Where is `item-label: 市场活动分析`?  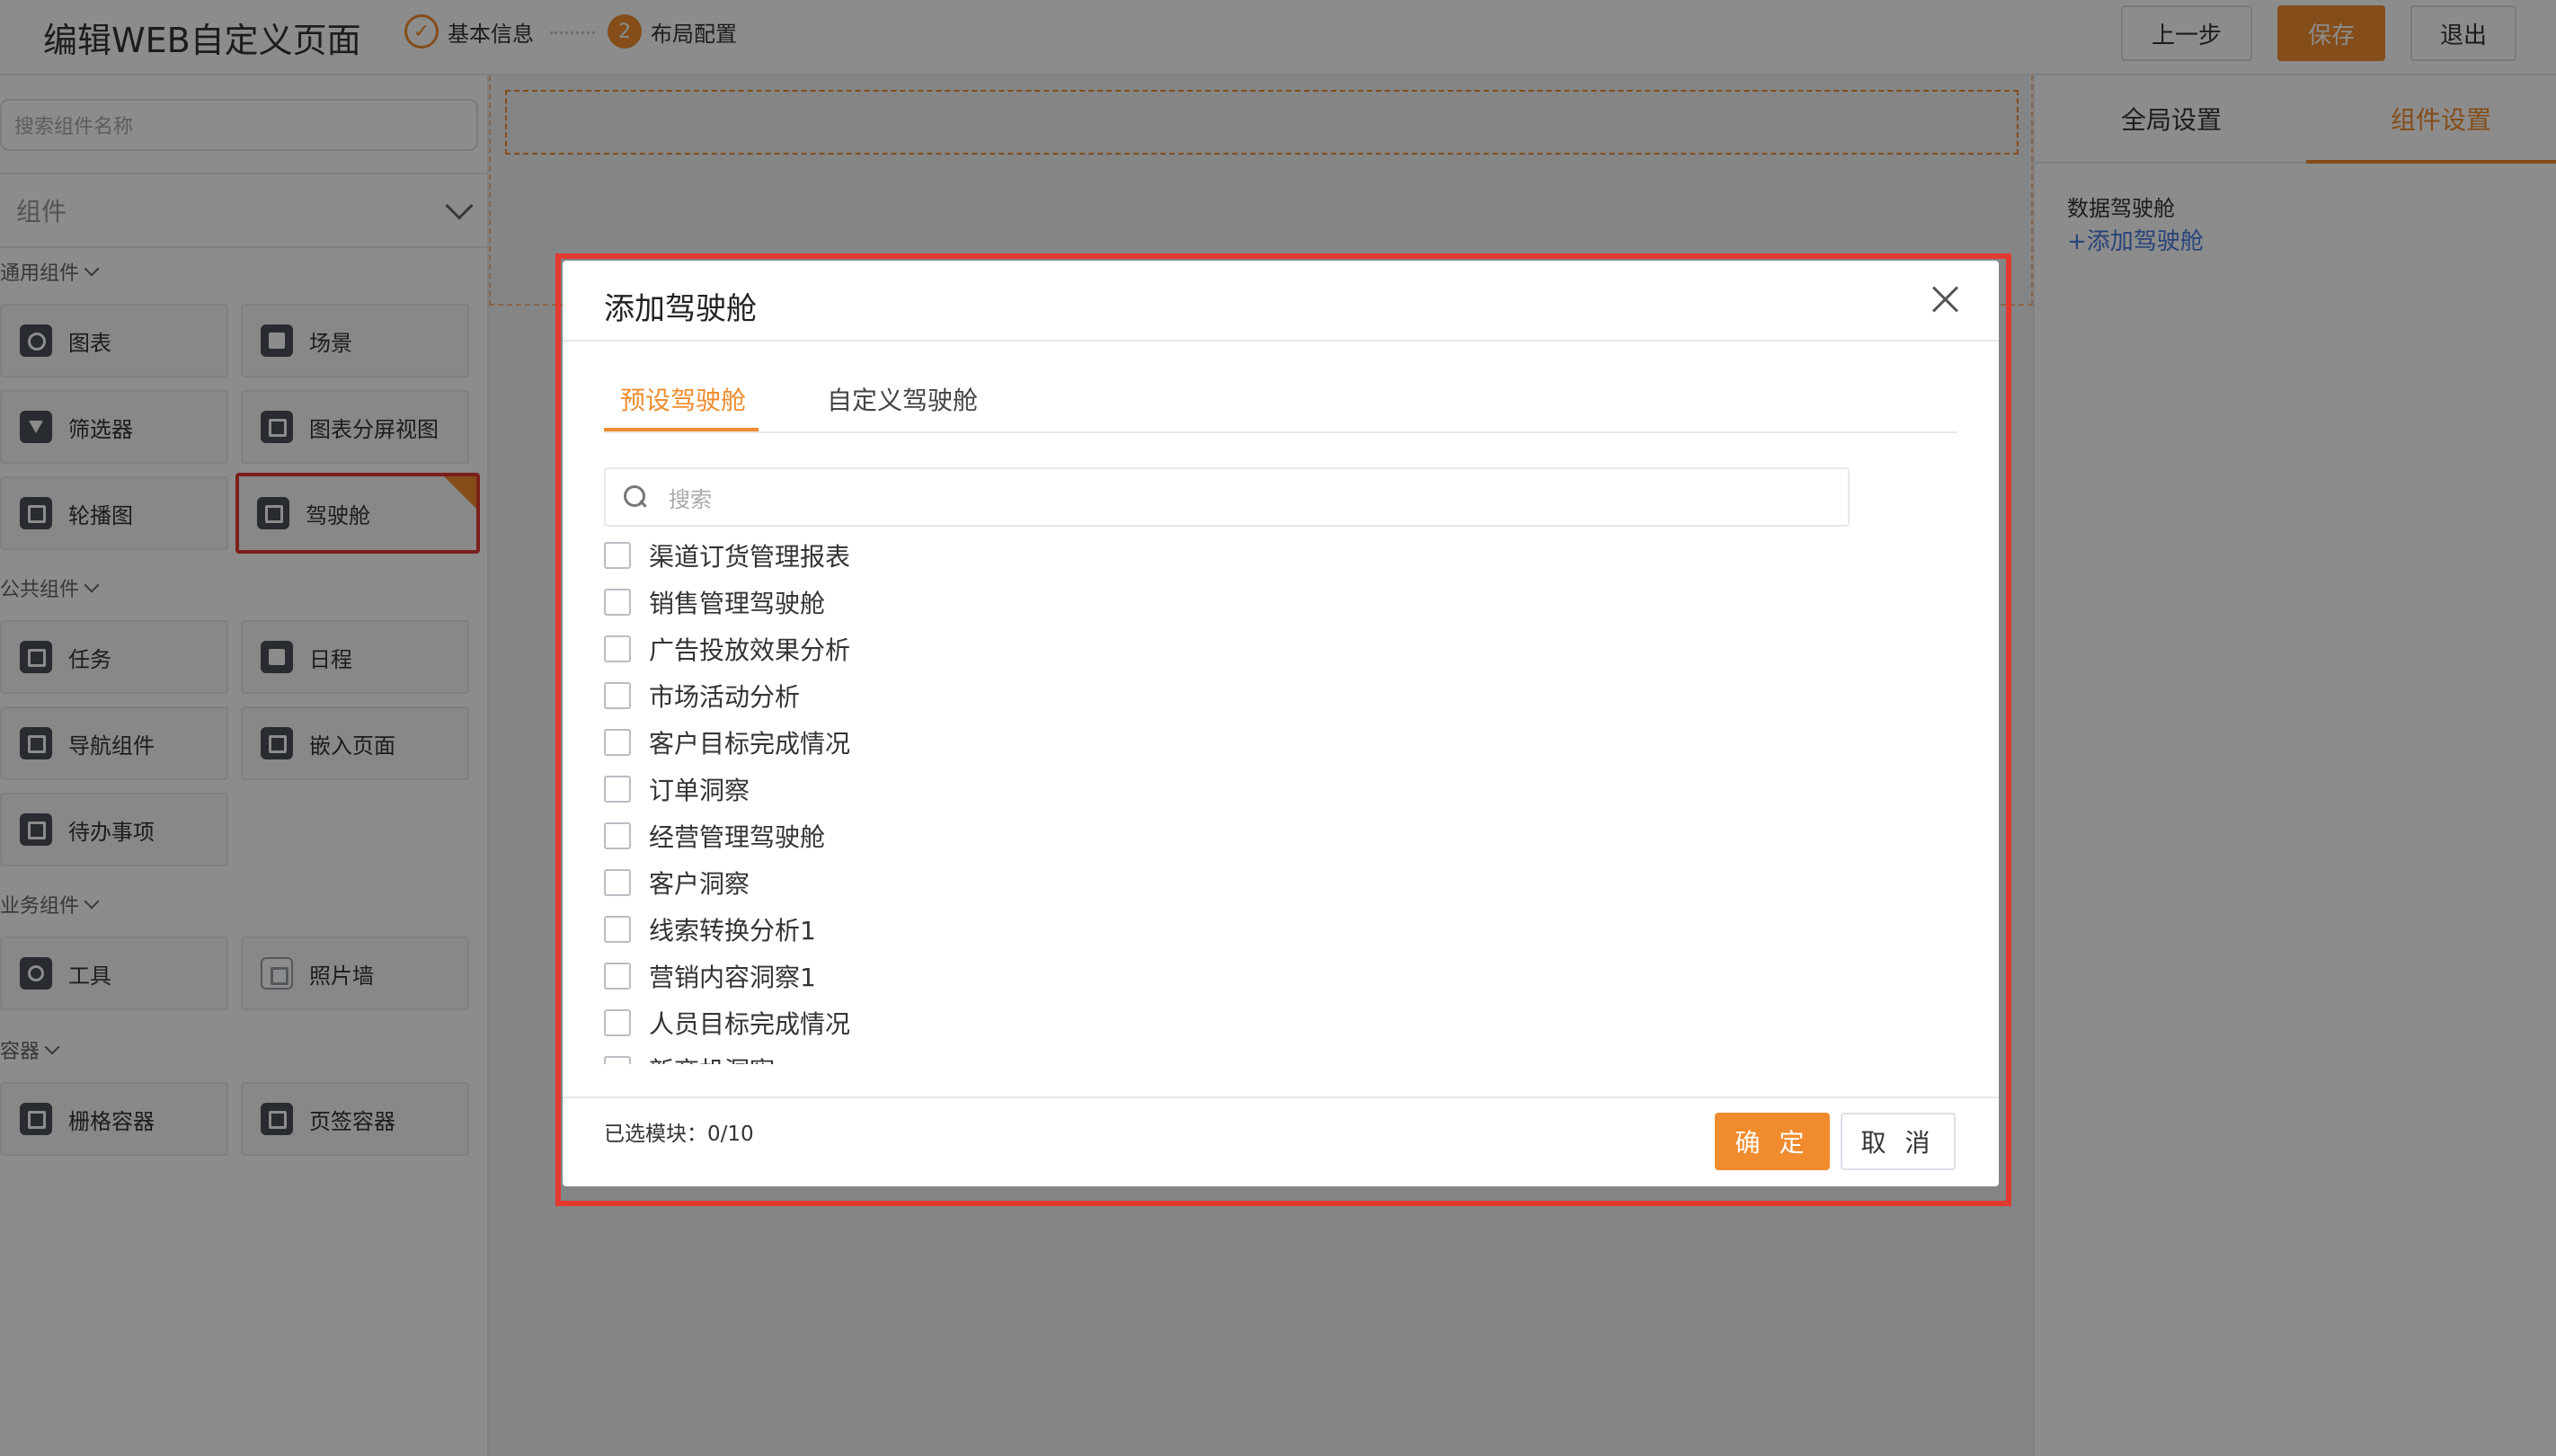 item-label: 市场活动分析 is located at coordinates (725, 697).